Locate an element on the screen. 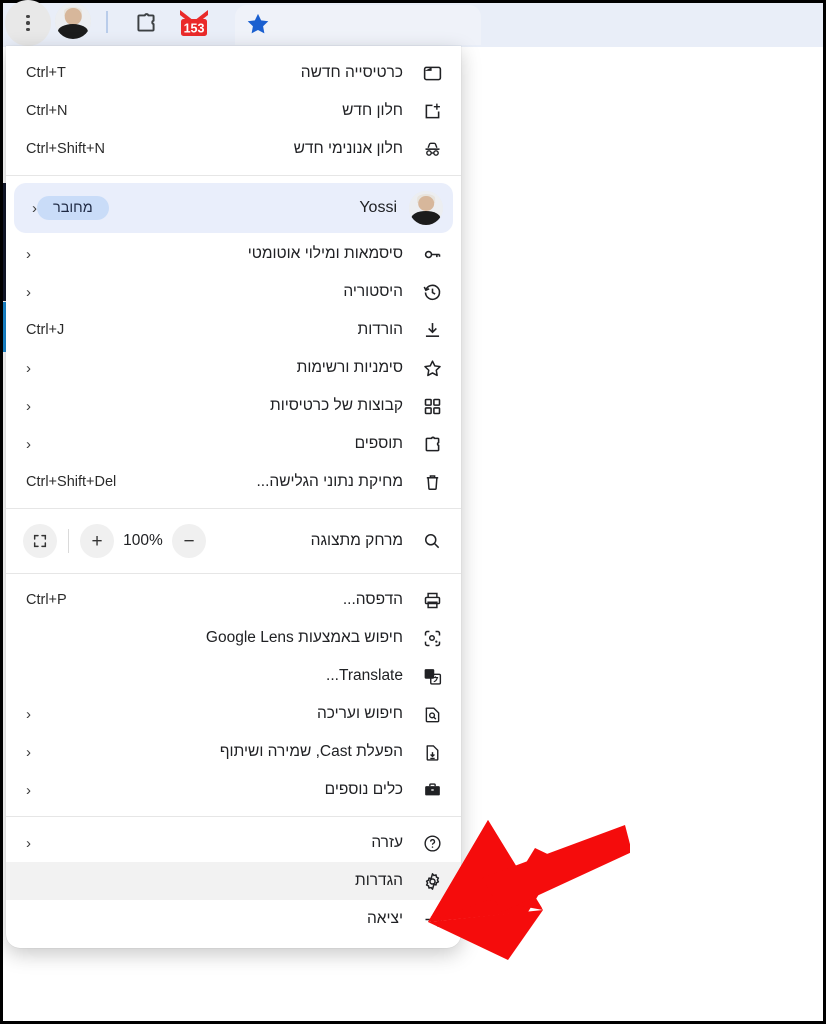  menu-item-label: חלון אנונימי חדש is located at coordinates (348, 148).